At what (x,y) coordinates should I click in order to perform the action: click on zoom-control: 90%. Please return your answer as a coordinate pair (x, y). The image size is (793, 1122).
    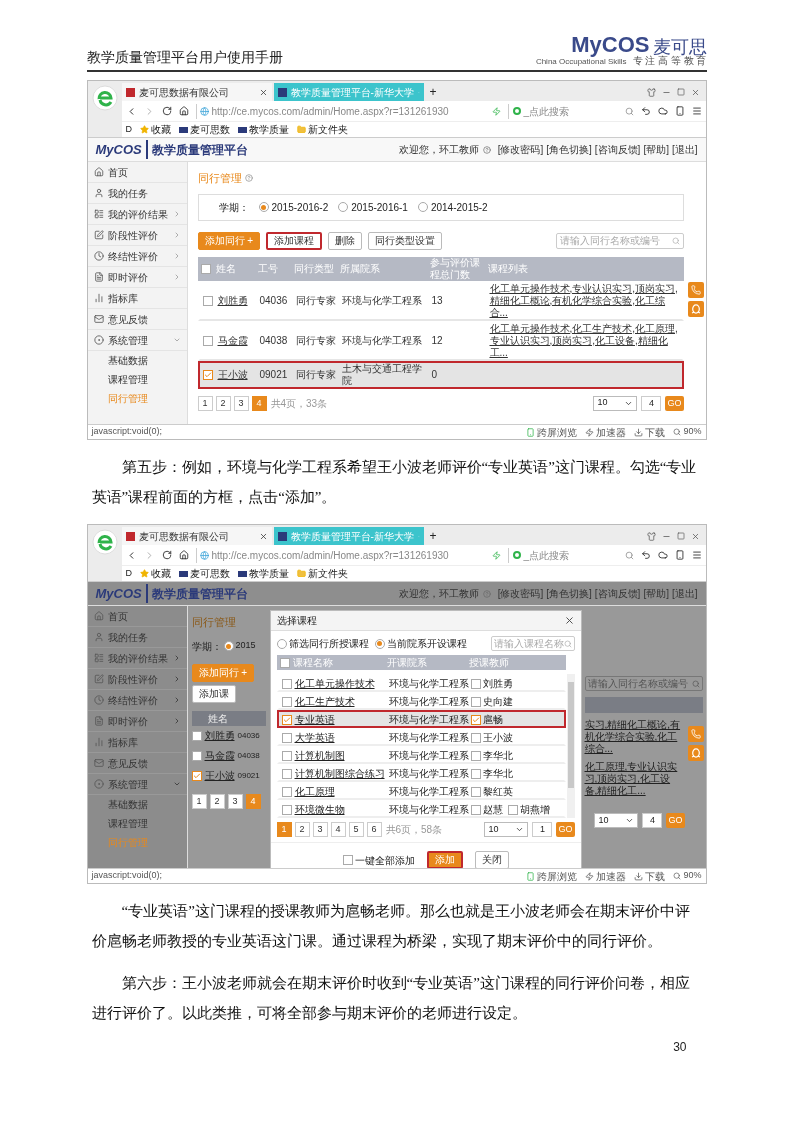
    Looking at the image, I should click on (687, 876).